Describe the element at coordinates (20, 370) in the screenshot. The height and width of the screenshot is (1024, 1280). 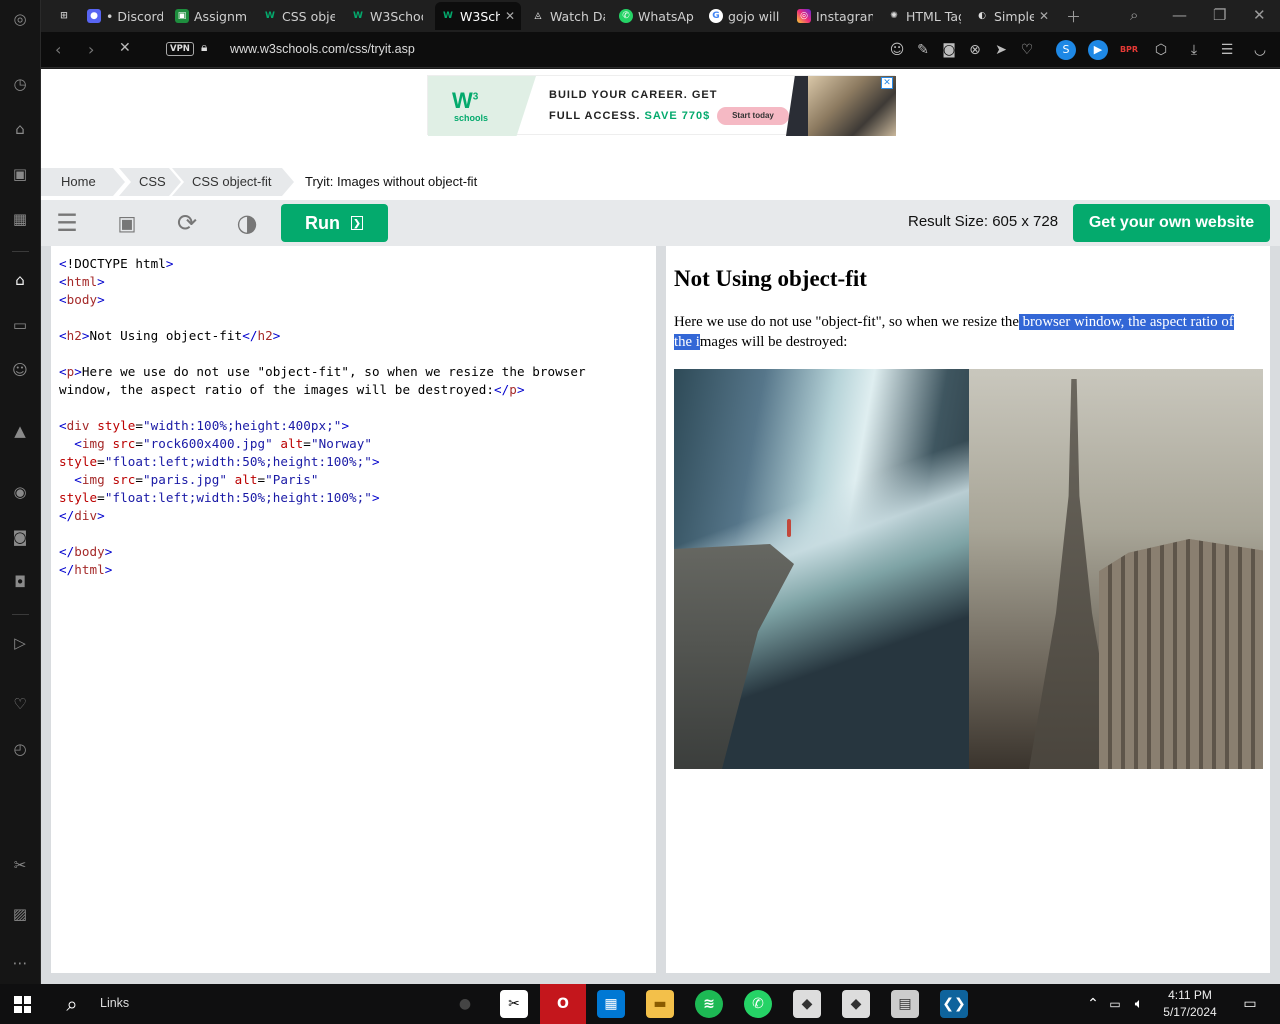
I see `smiley-icon: ☺` at that location.